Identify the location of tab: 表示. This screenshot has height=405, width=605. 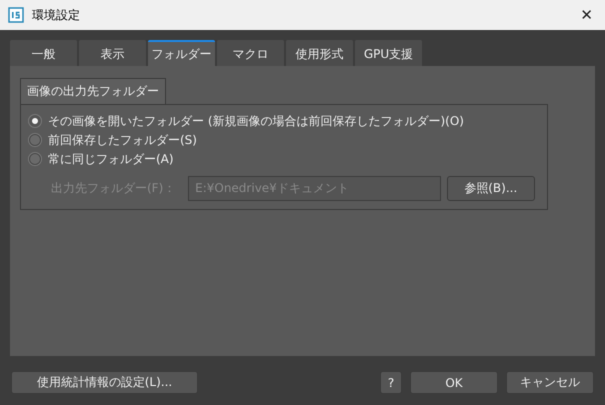
(112, 53).